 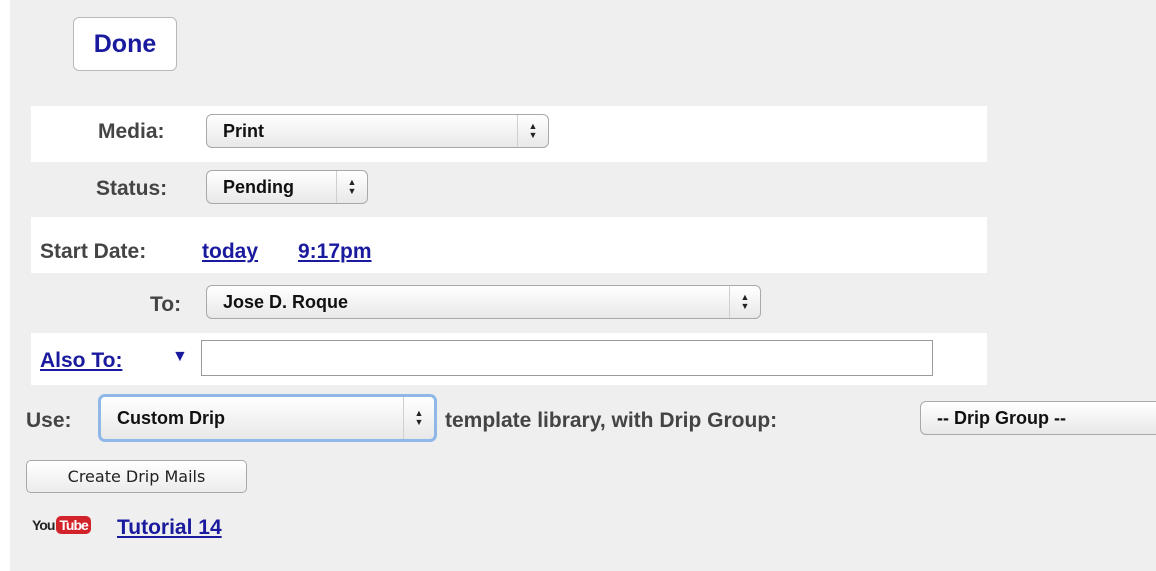 I want to click on media-label: Media:, so click(x=131, y=131).